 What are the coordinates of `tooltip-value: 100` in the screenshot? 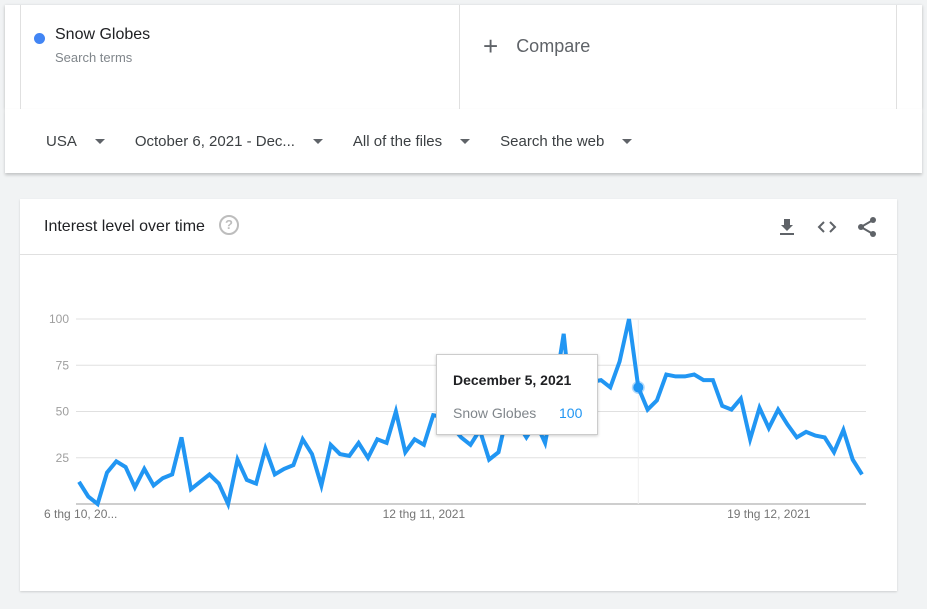 It's located at (571, 413).